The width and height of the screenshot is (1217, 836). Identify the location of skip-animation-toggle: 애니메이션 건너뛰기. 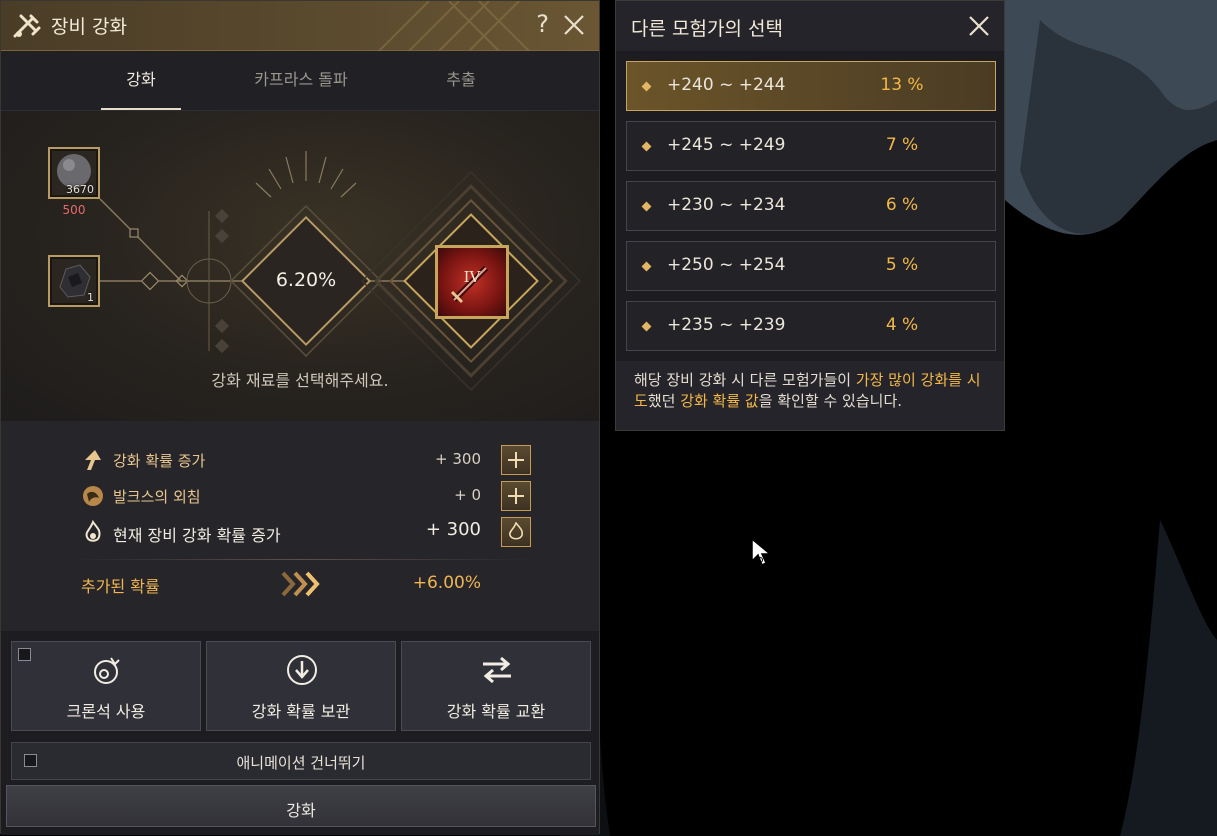
(301, 761).